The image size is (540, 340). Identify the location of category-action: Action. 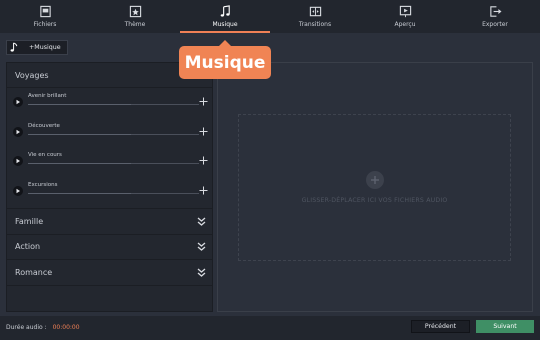
(109, 247).